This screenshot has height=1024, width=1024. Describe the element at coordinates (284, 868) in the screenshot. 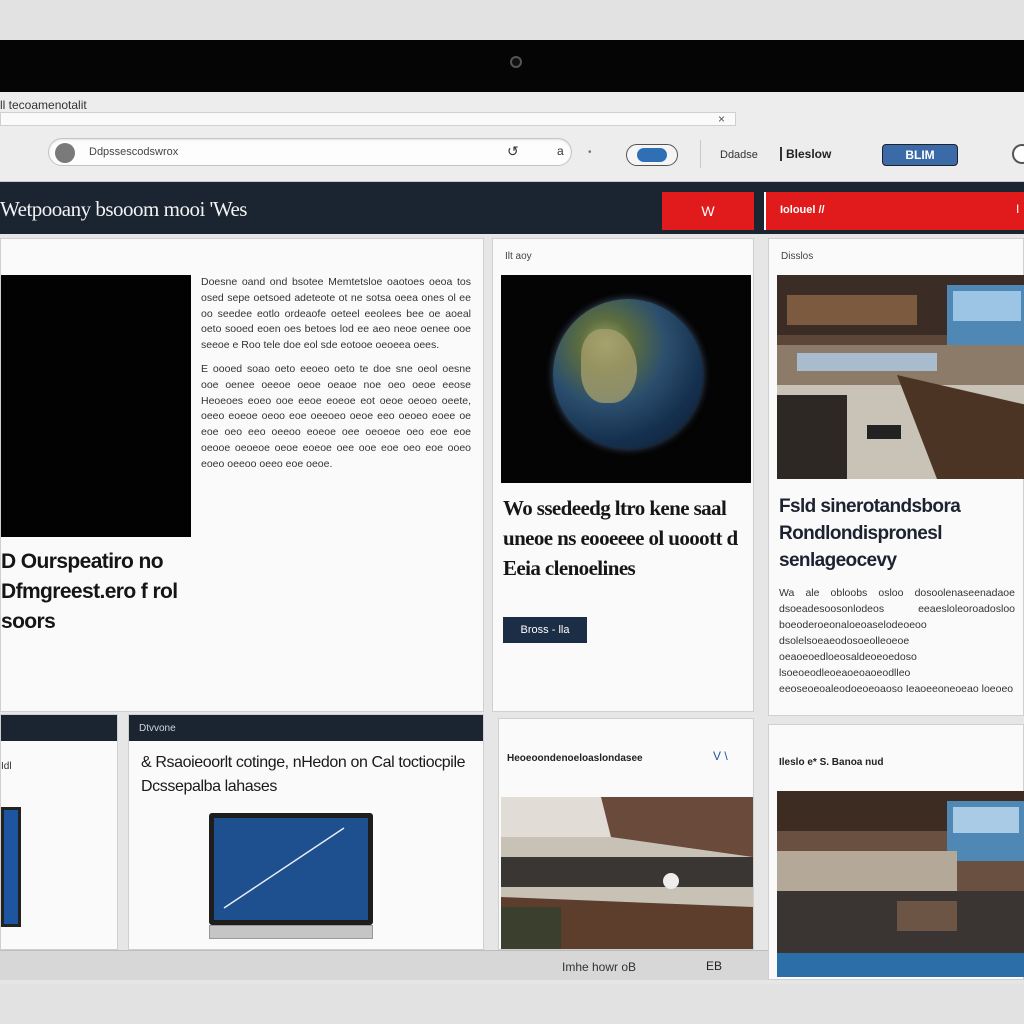

I see `monitor-chart-line` at that location.